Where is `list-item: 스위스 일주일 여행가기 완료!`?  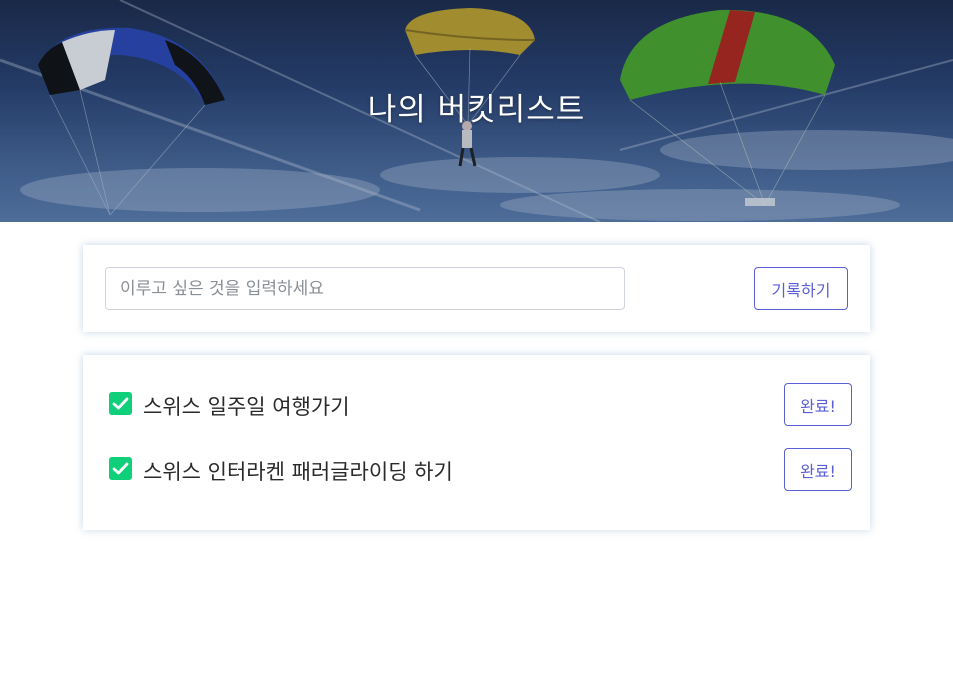
list-item: 스위스 일주일 여행가기 완료! is located at coordinates (480, 404).